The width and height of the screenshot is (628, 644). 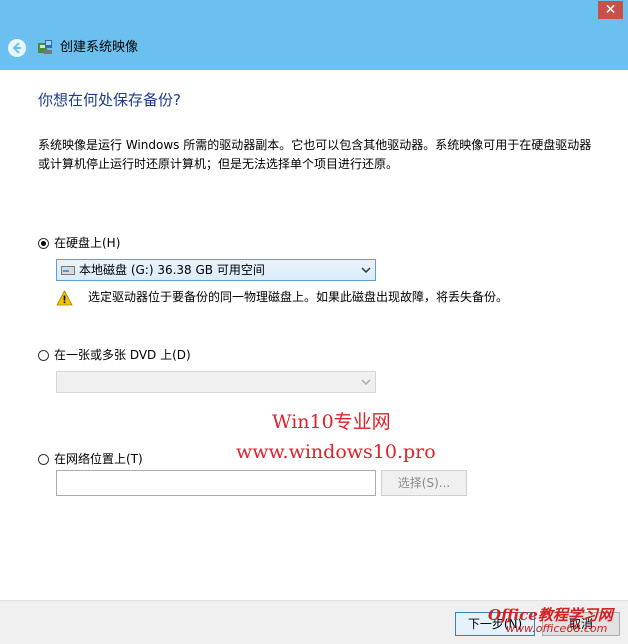 I want to click on radio-hard-disk, so click(x=43, y=243).